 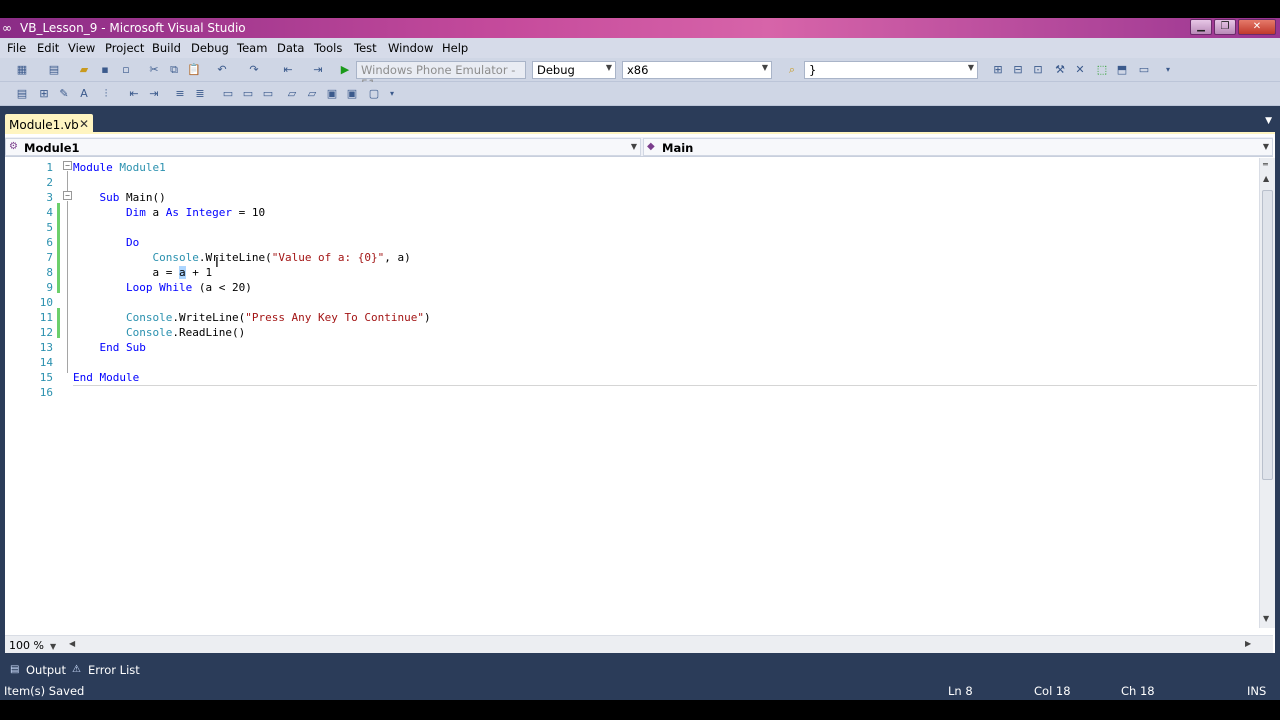 I want to click on platform-dropdown: x86 ▼, so click(x=697, y=70).